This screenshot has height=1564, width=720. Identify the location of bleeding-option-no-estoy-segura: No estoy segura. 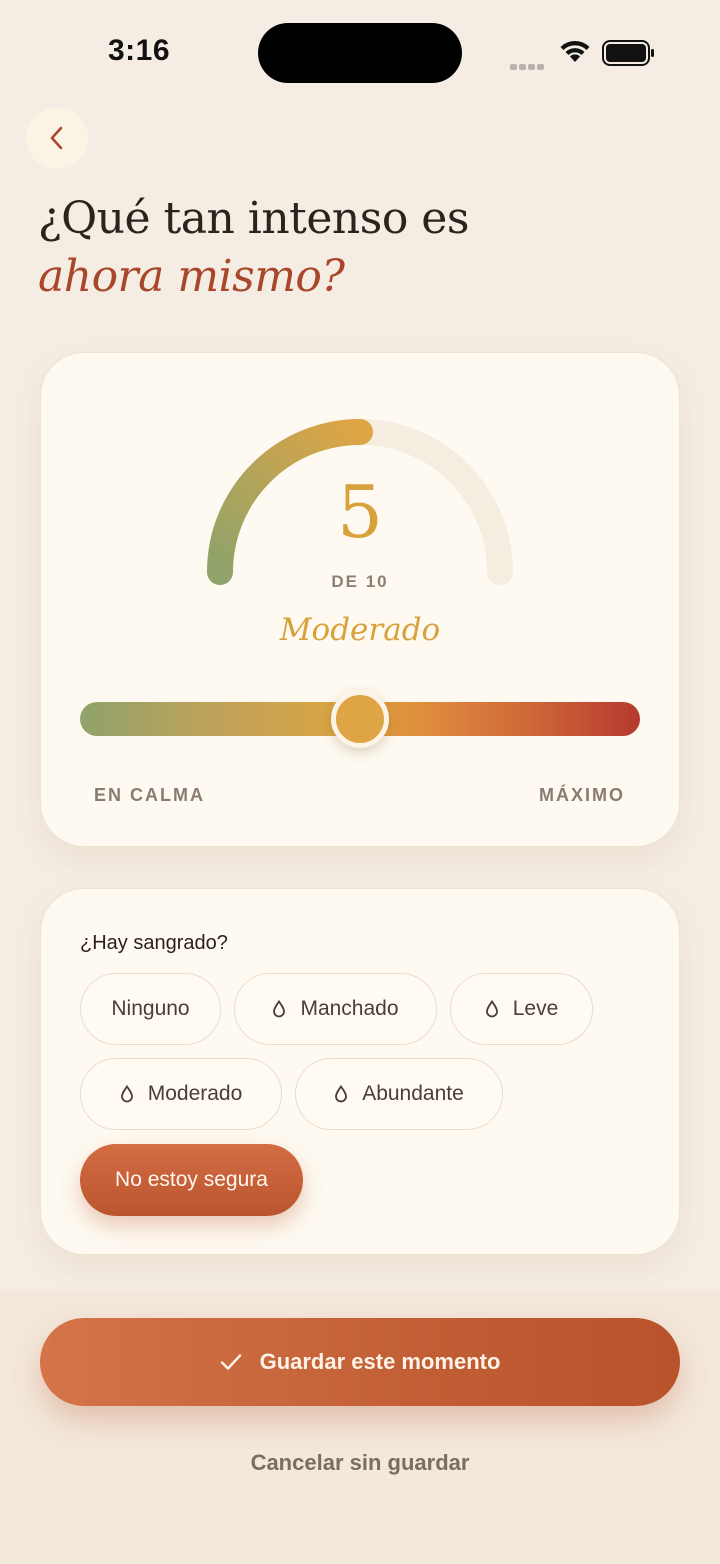
(191, 1180).